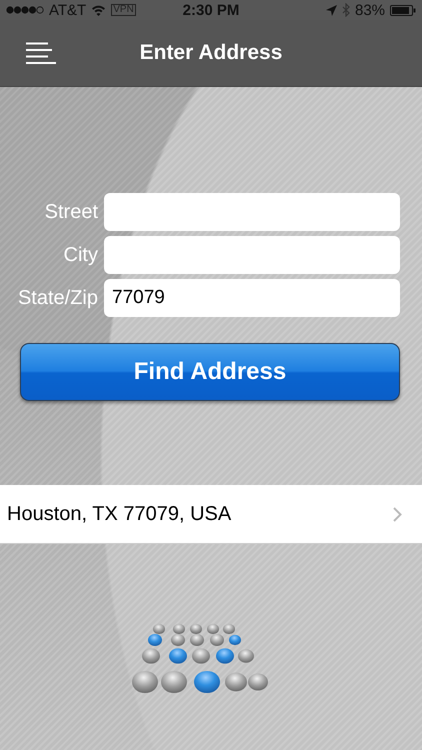 The image size is (422, 750). I want to click on bluetooth-icon, so click(346, 10).